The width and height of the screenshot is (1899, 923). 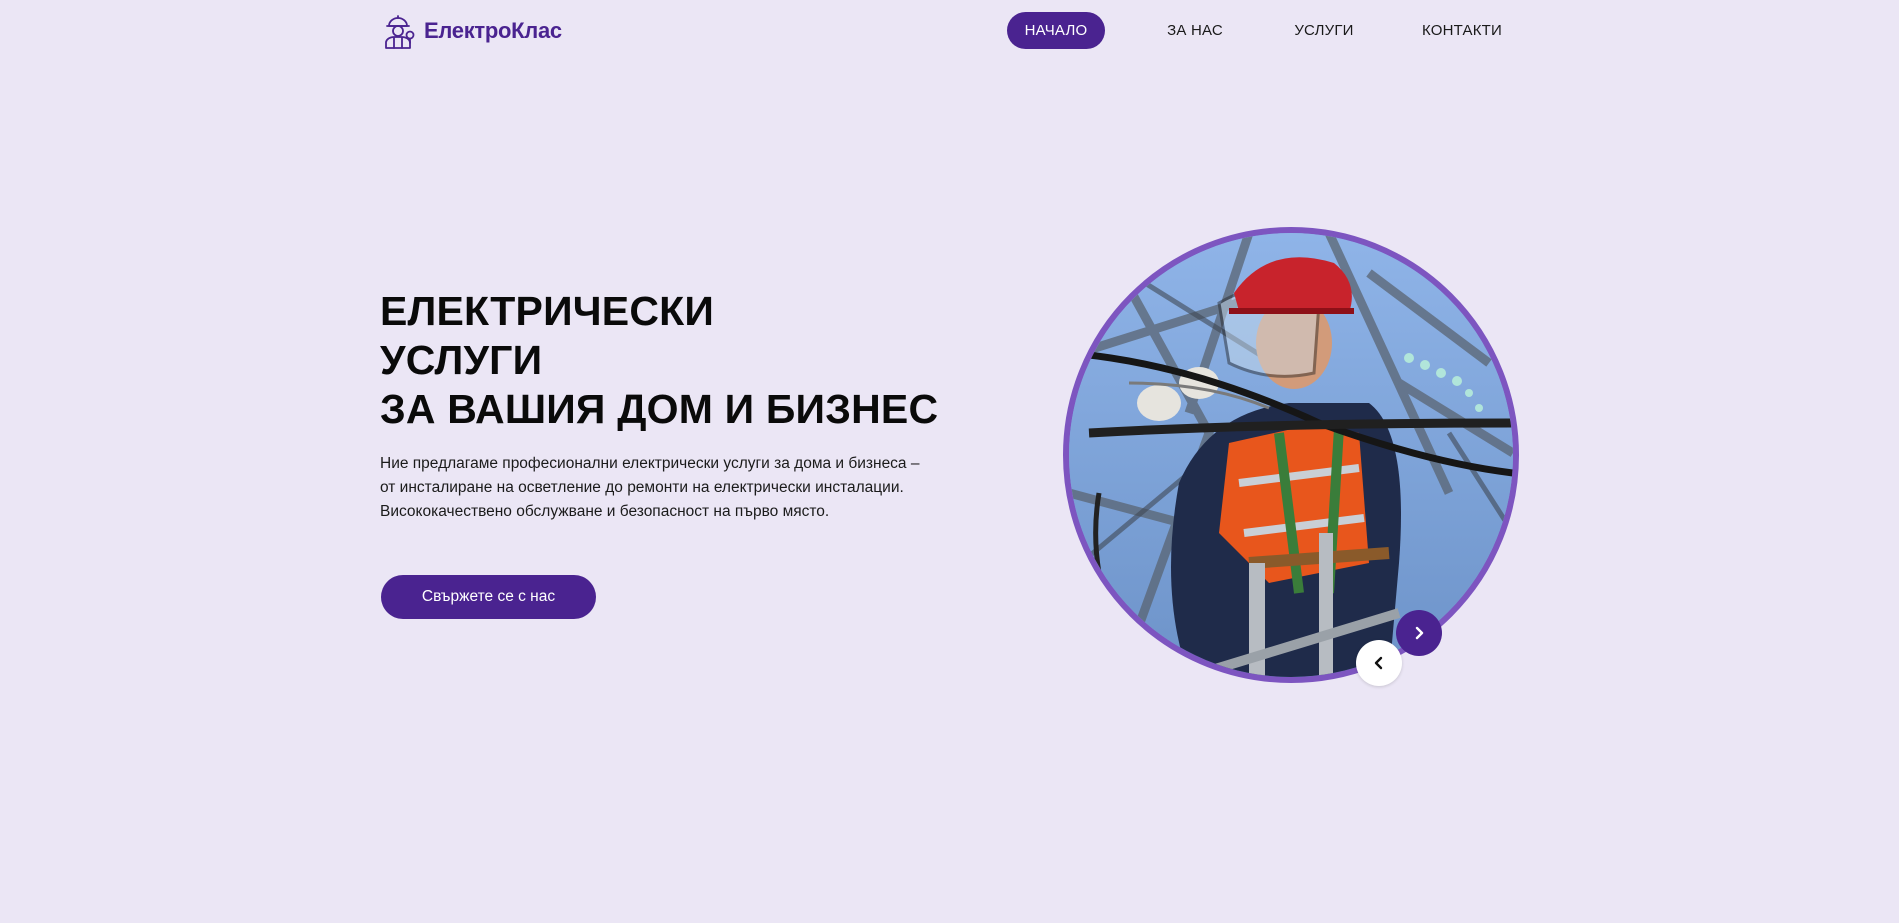 I want to click on carousel-next-button, so click(x=1419, y=633).